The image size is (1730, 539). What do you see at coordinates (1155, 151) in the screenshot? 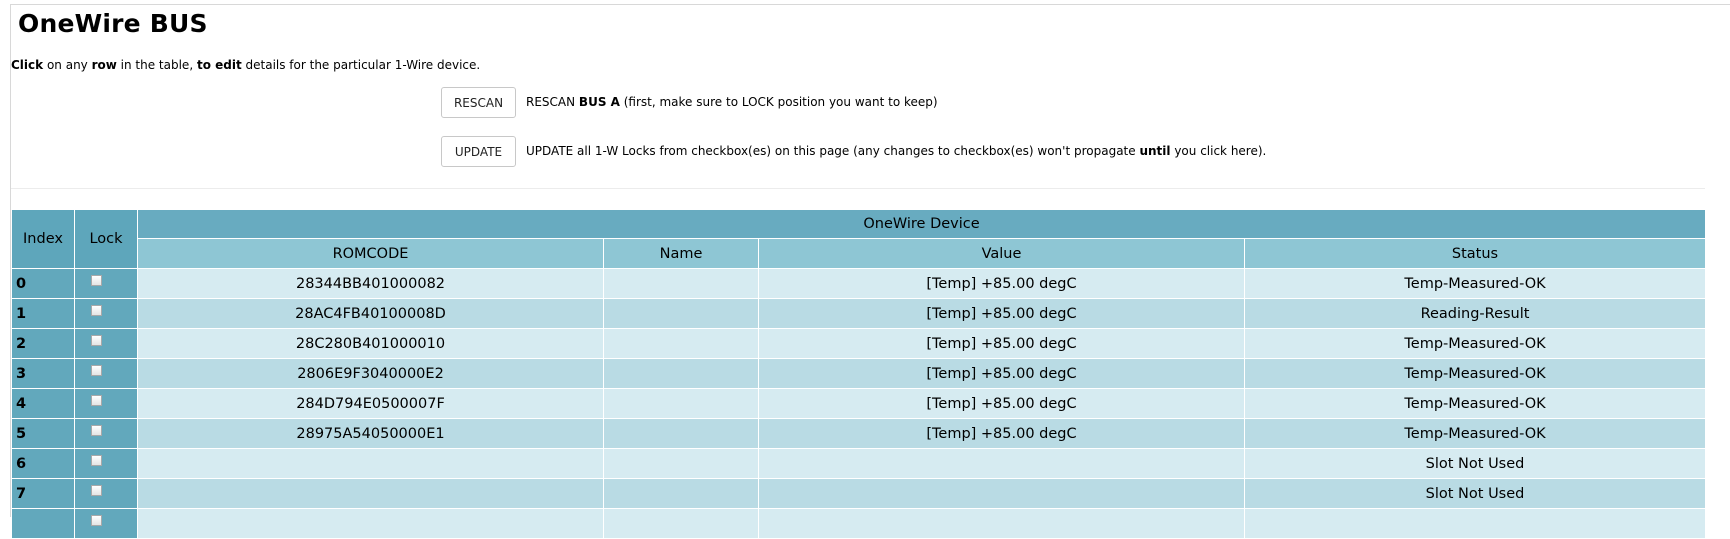
I see `update-desc-until: until` at bounding box center [1155, 151].